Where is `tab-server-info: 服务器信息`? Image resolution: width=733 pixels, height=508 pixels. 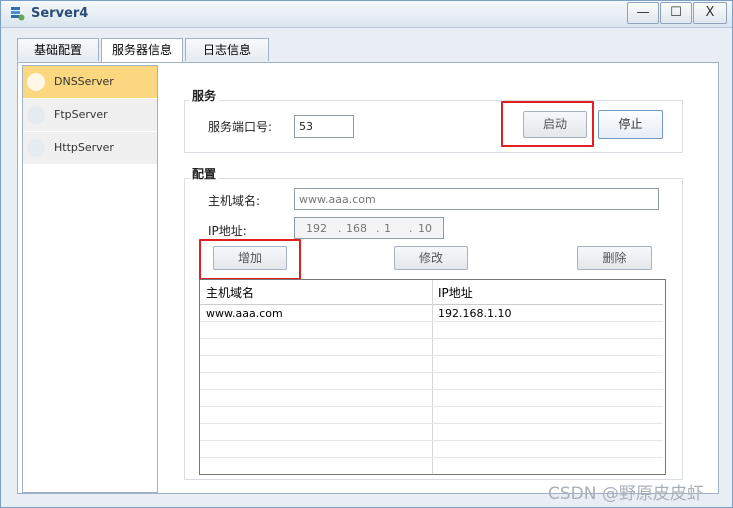
tab-server-info: 服务器信息 is located at coordinates (142, 50).